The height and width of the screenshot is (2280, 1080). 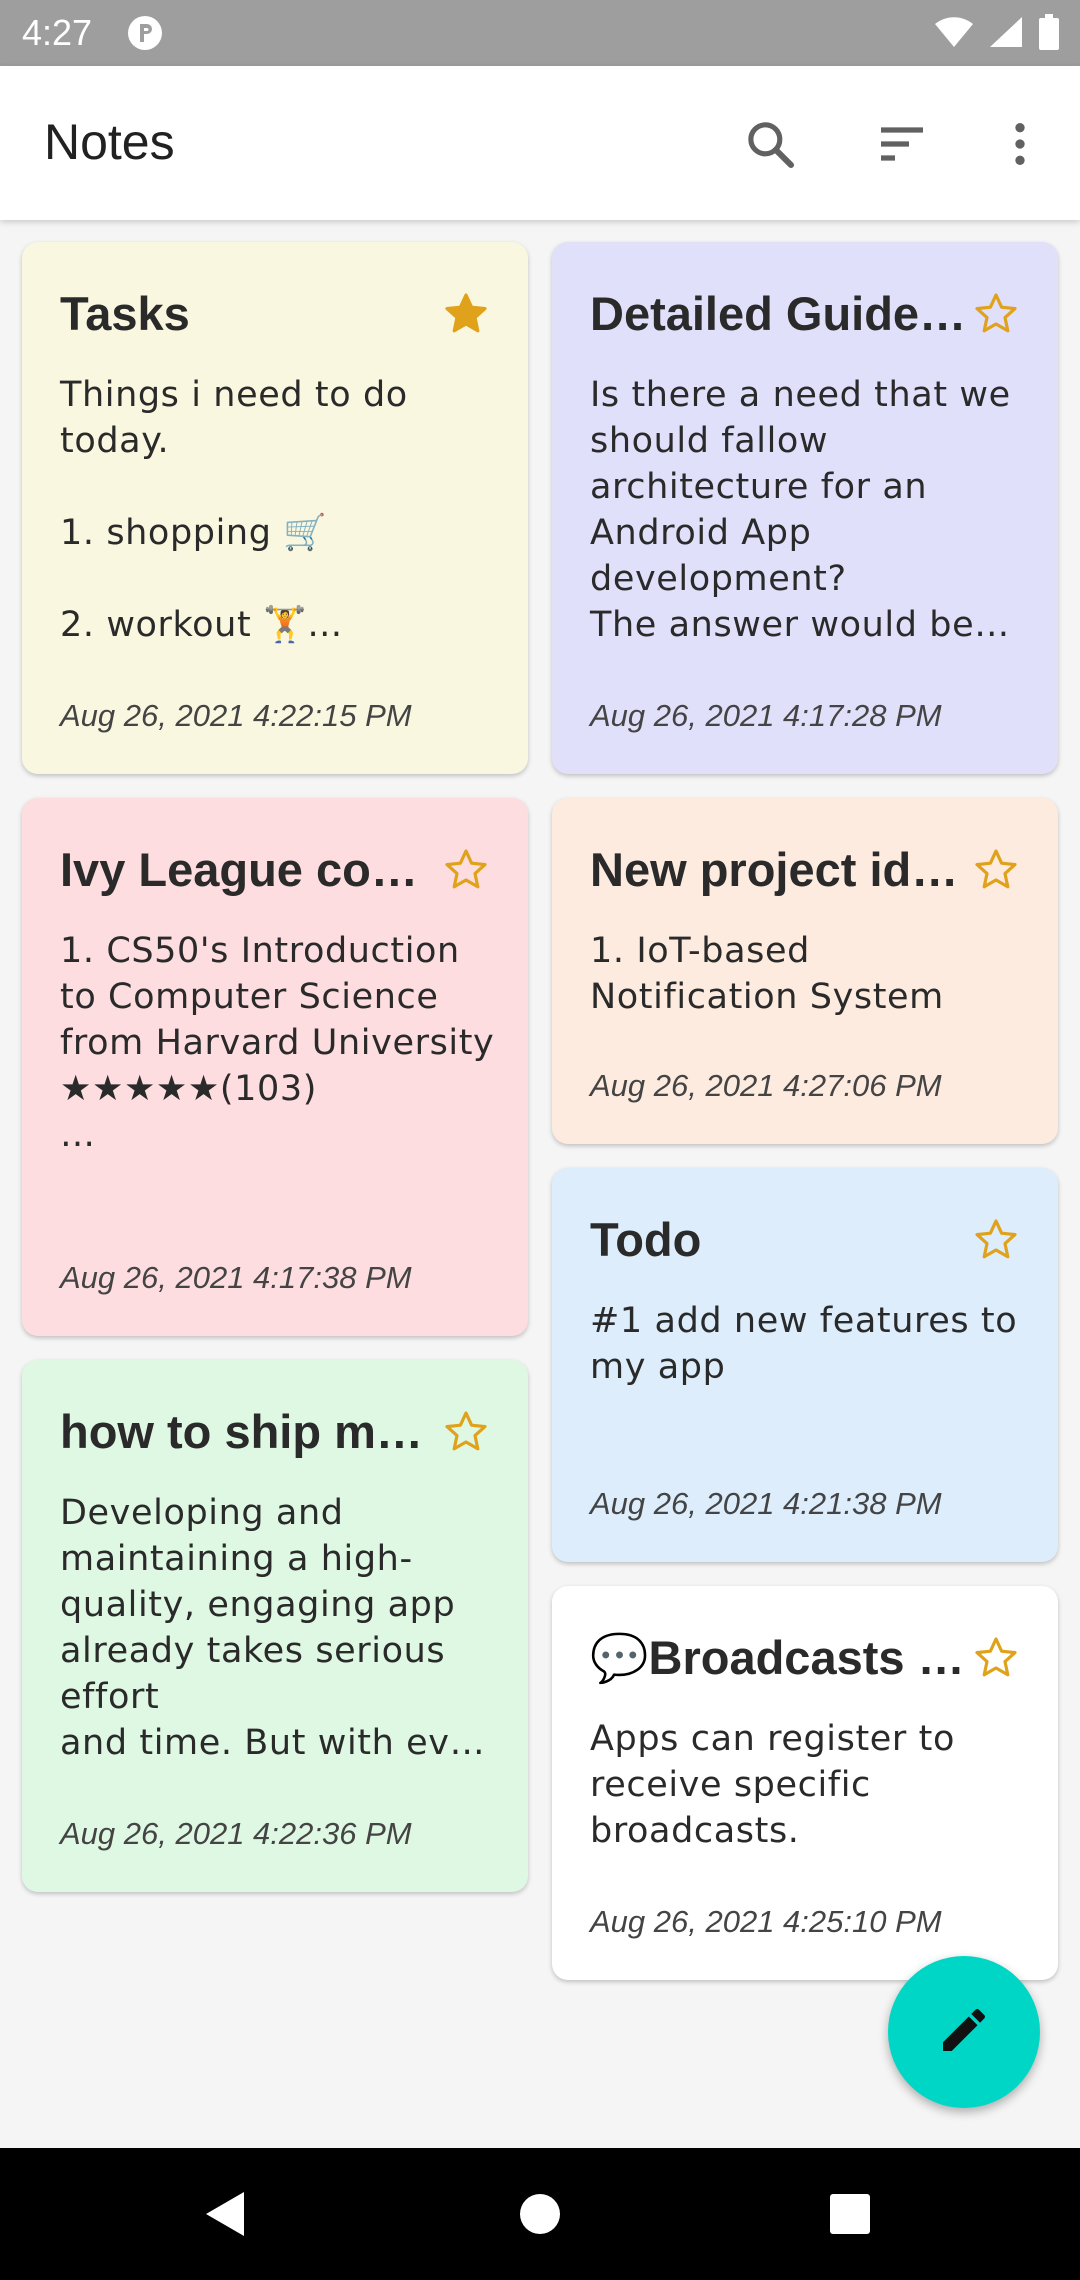 I want to click on page-title: Notes, so click(x=109, y=142).